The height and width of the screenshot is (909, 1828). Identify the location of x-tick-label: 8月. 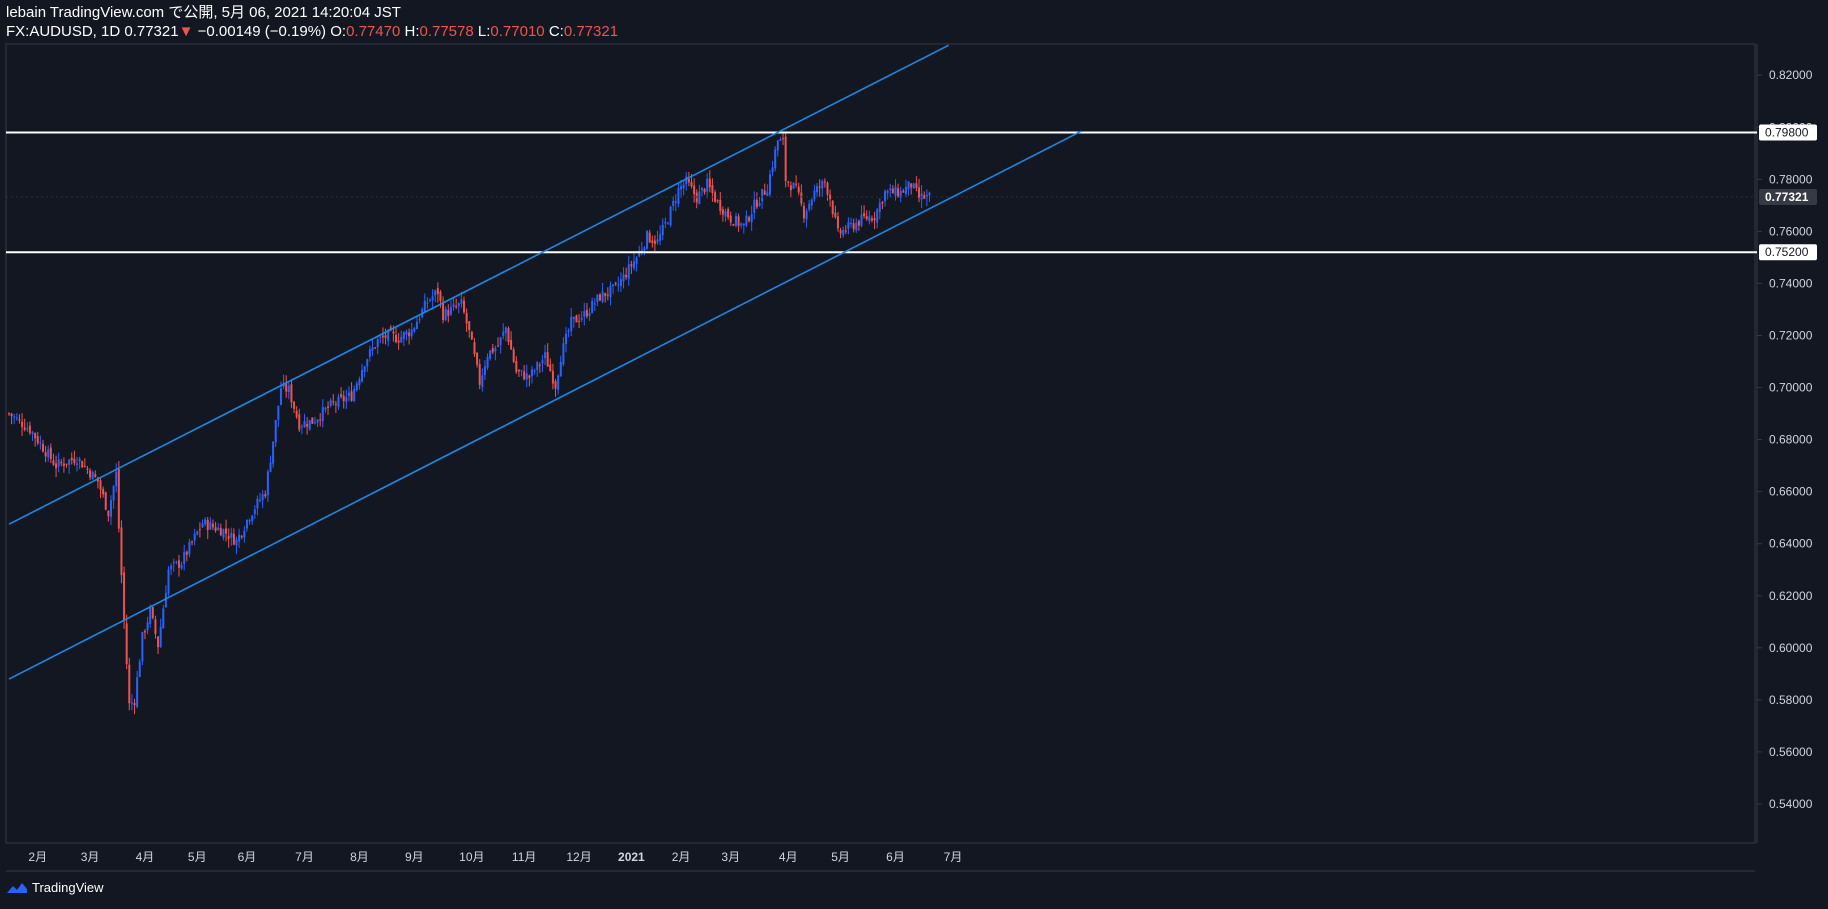
(359, 857).